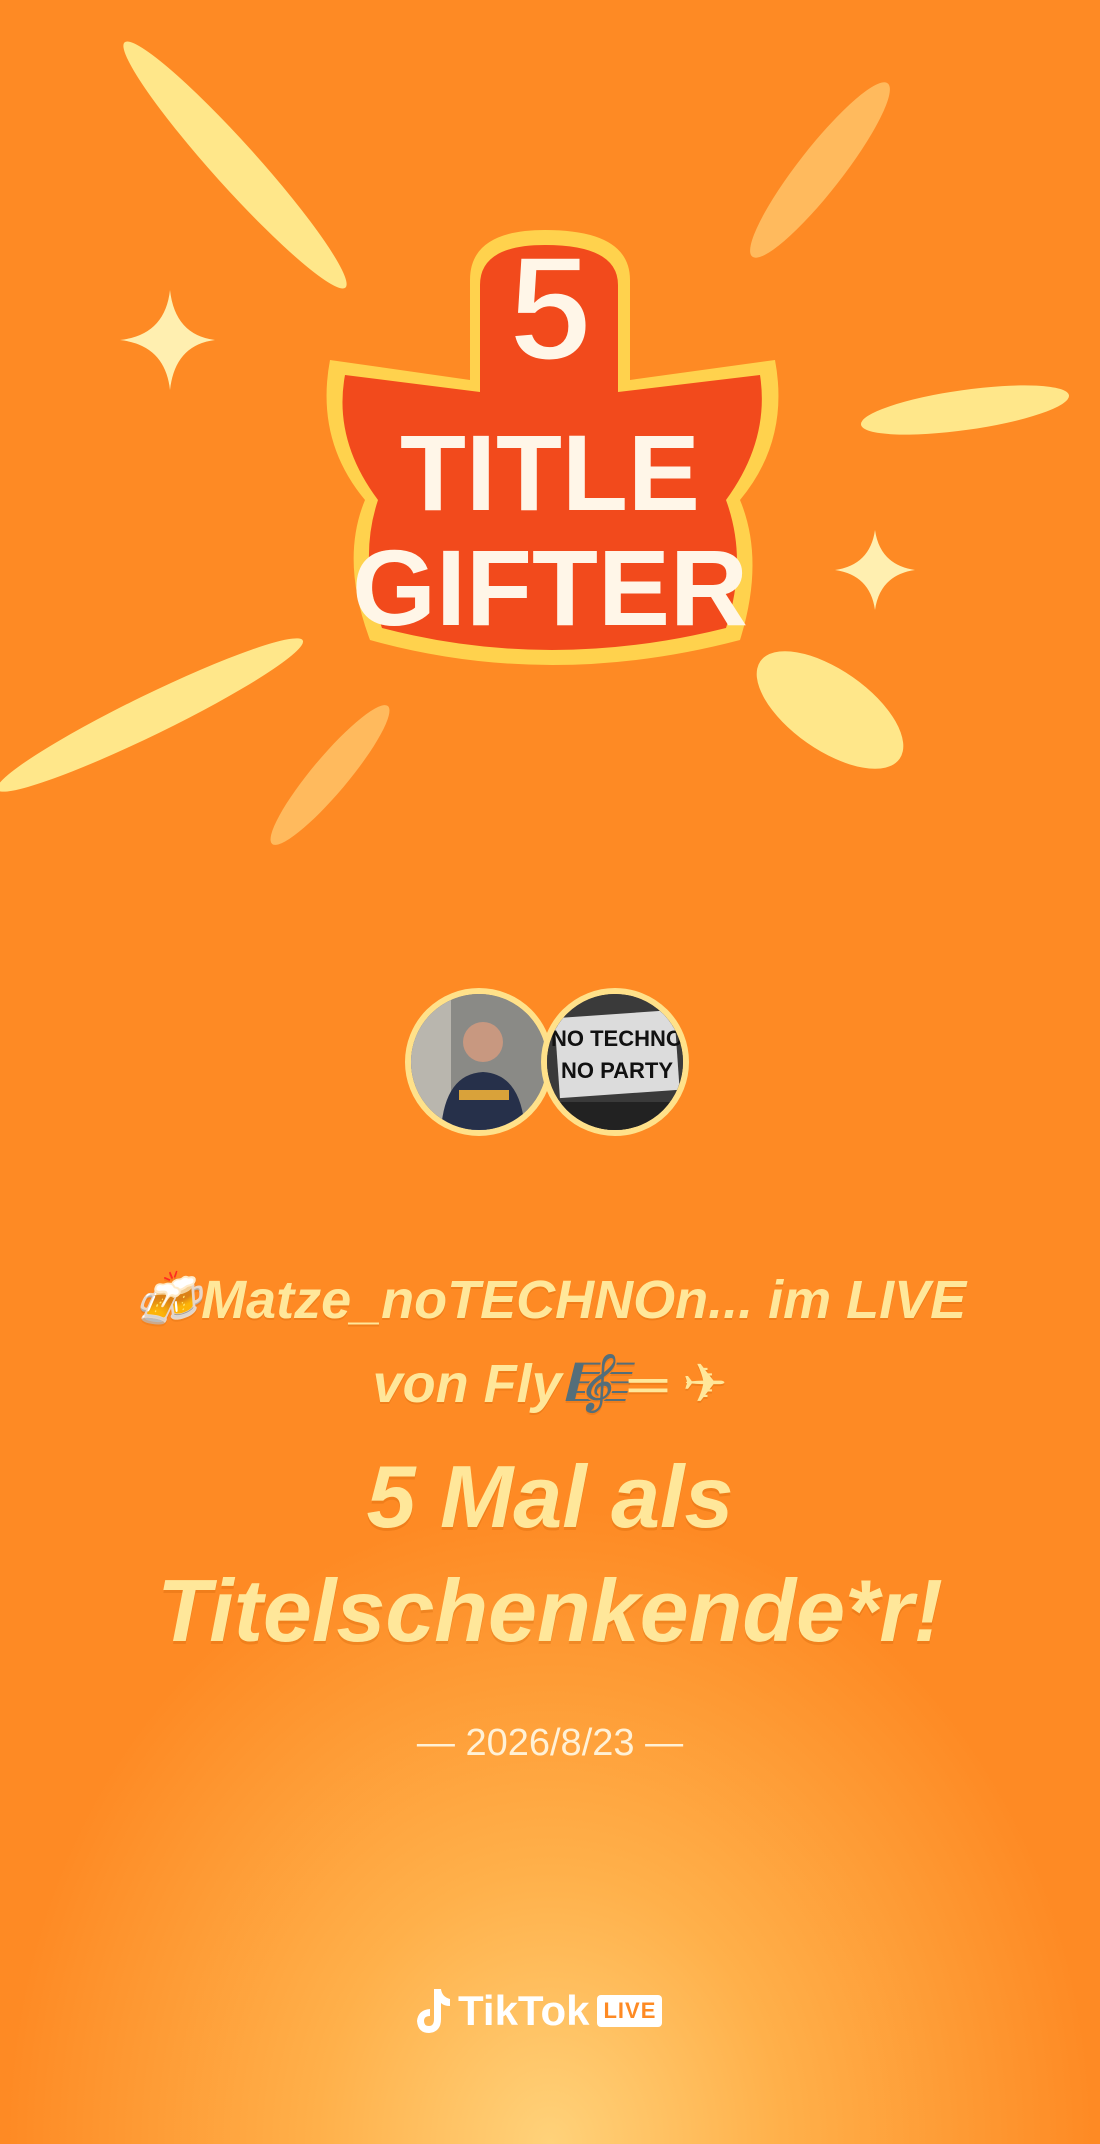 This screenshot has width=1100, height=2144. I want to click on tiktok-live-logo: TikTok LIVE, so click(537, 2011).